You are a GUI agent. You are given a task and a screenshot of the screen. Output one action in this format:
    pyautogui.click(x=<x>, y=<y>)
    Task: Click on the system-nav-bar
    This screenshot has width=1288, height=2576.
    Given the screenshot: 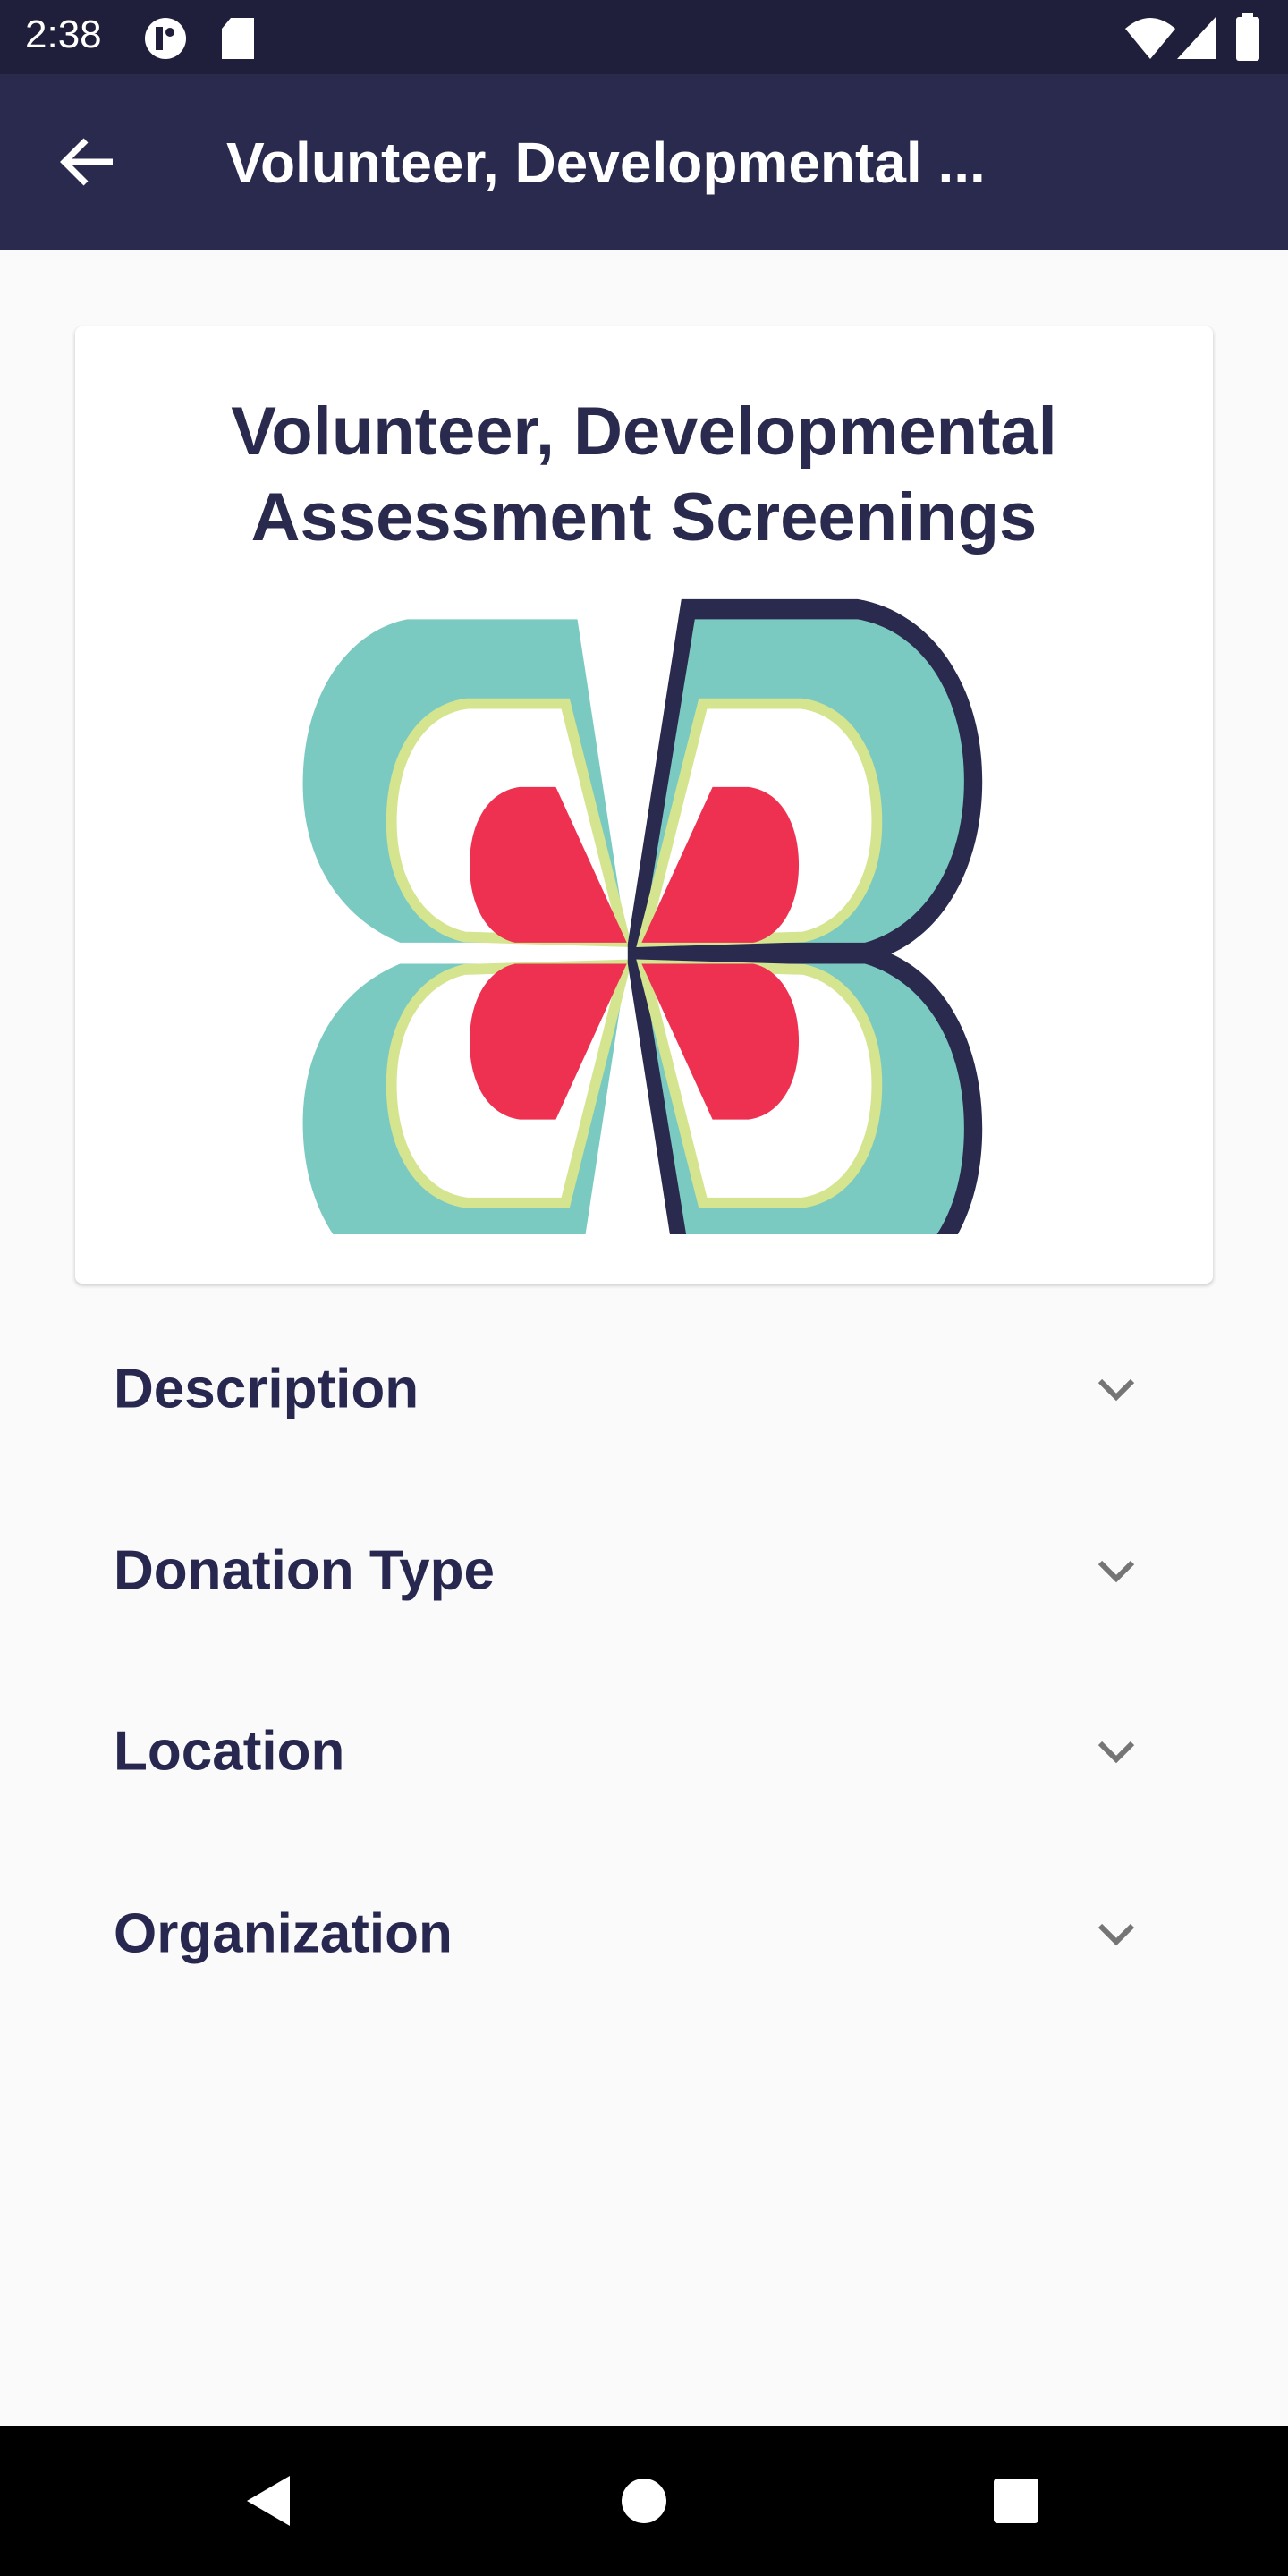 What is the action you would take?
    pyautogui.click(x=644, y=2501)
    